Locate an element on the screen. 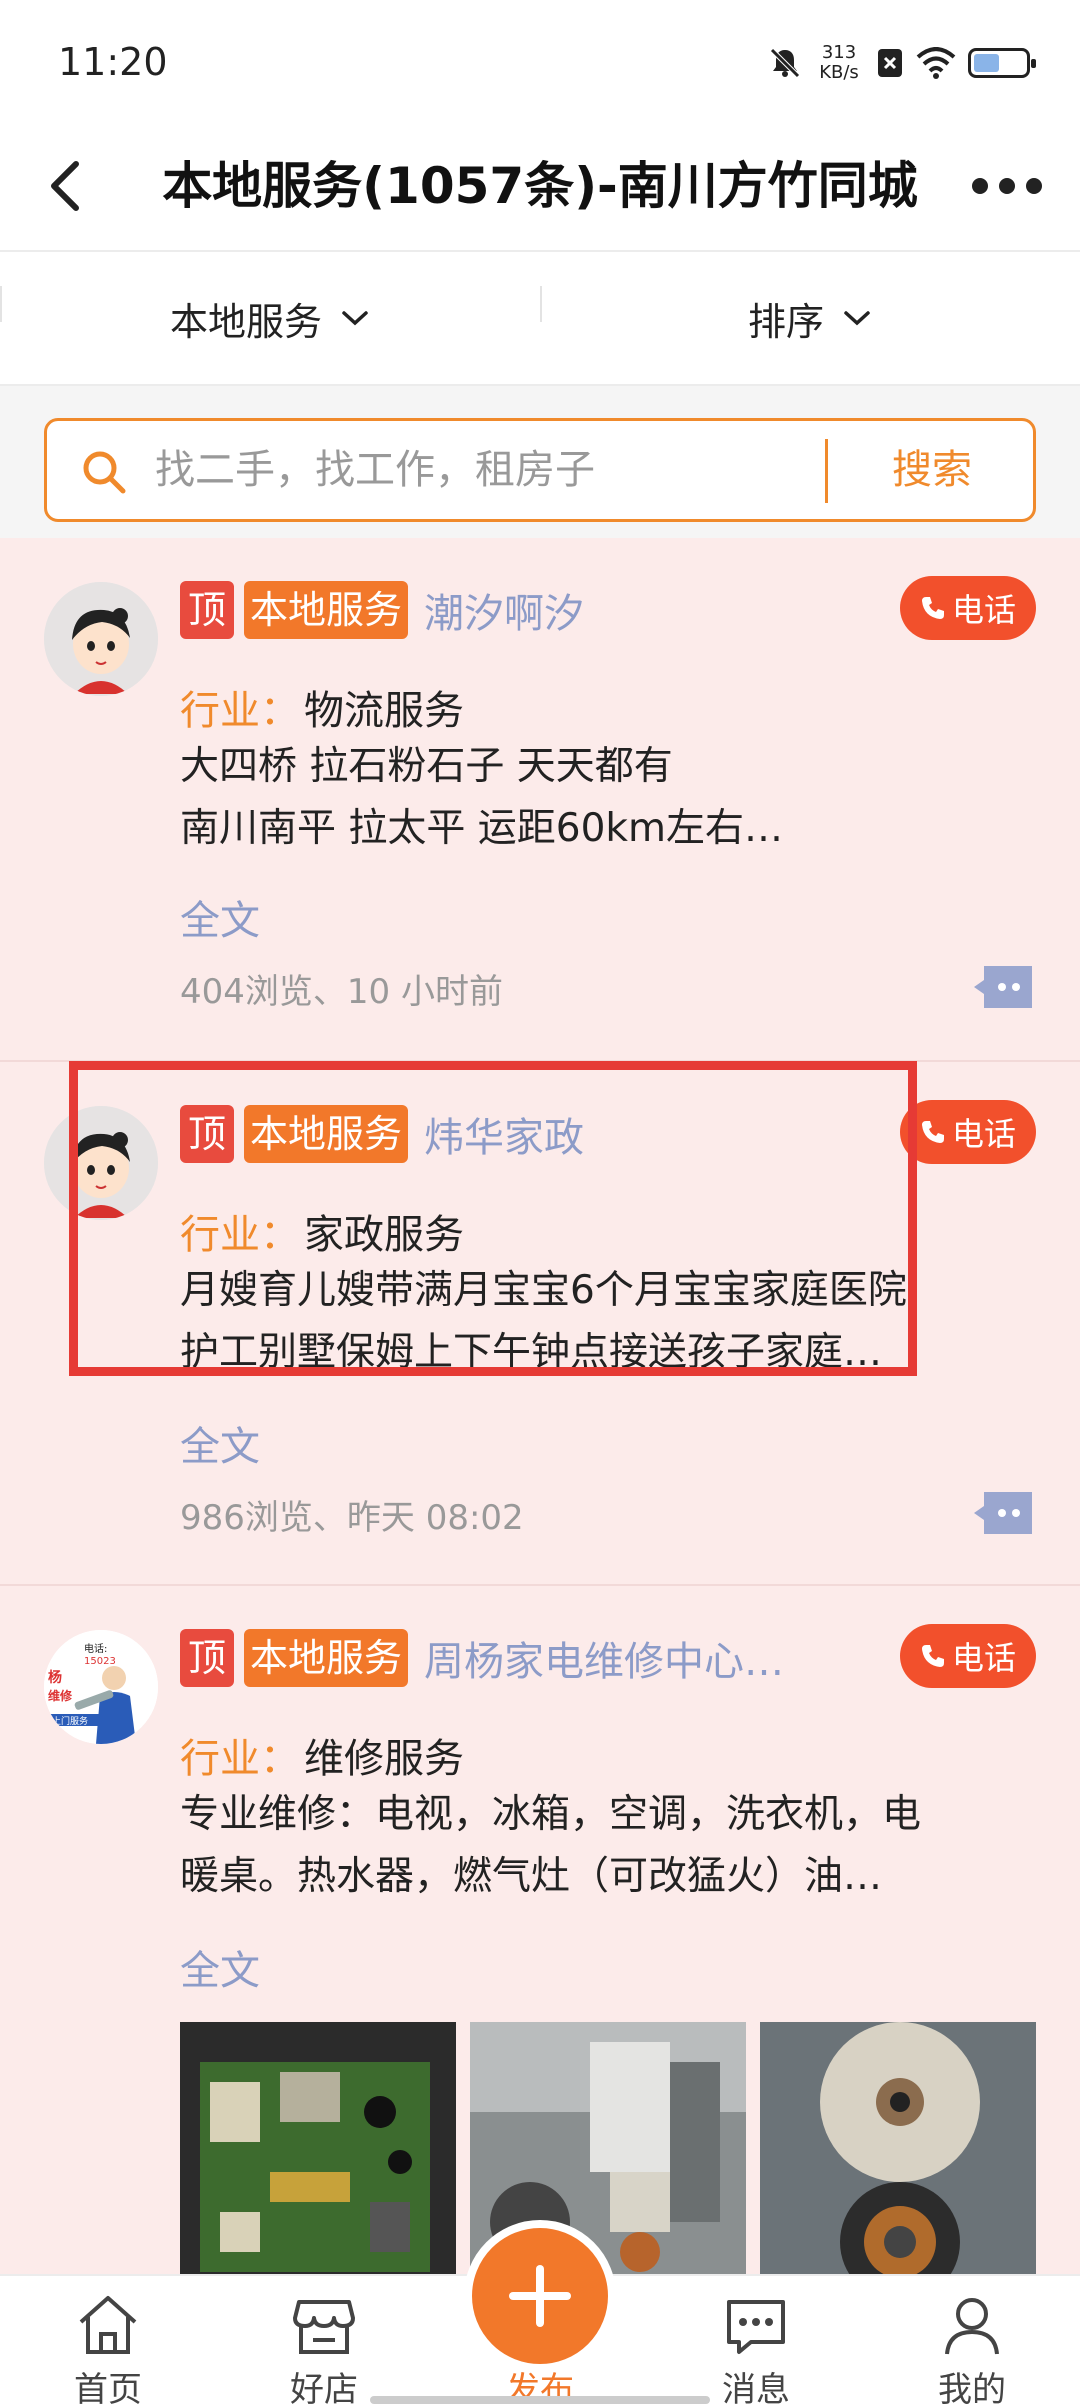 The image size is (1080, 2408). nav-item-publish: 发布 is located at coordinates (540, 2314).